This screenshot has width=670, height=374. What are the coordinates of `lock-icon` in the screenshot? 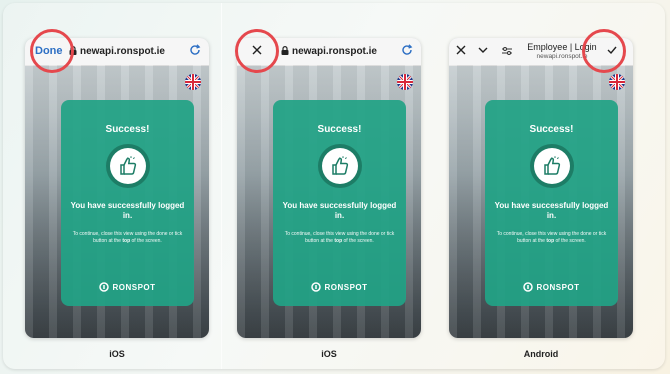 It's located at (285, 50).